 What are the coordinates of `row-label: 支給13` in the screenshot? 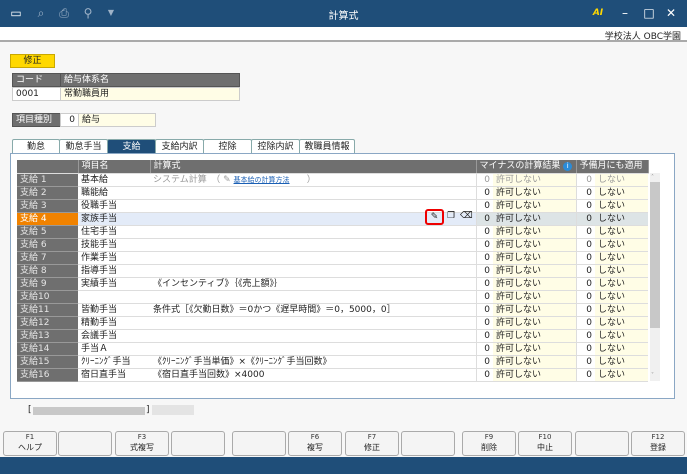 It's located at (47, 336).